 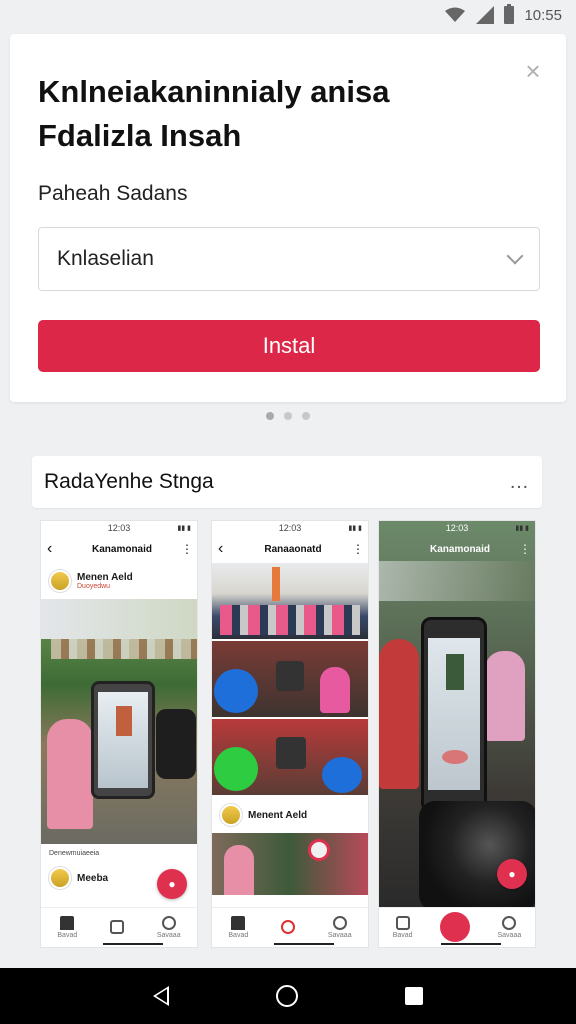 I want to click on photo-crowd, so click(x=290, y=601).